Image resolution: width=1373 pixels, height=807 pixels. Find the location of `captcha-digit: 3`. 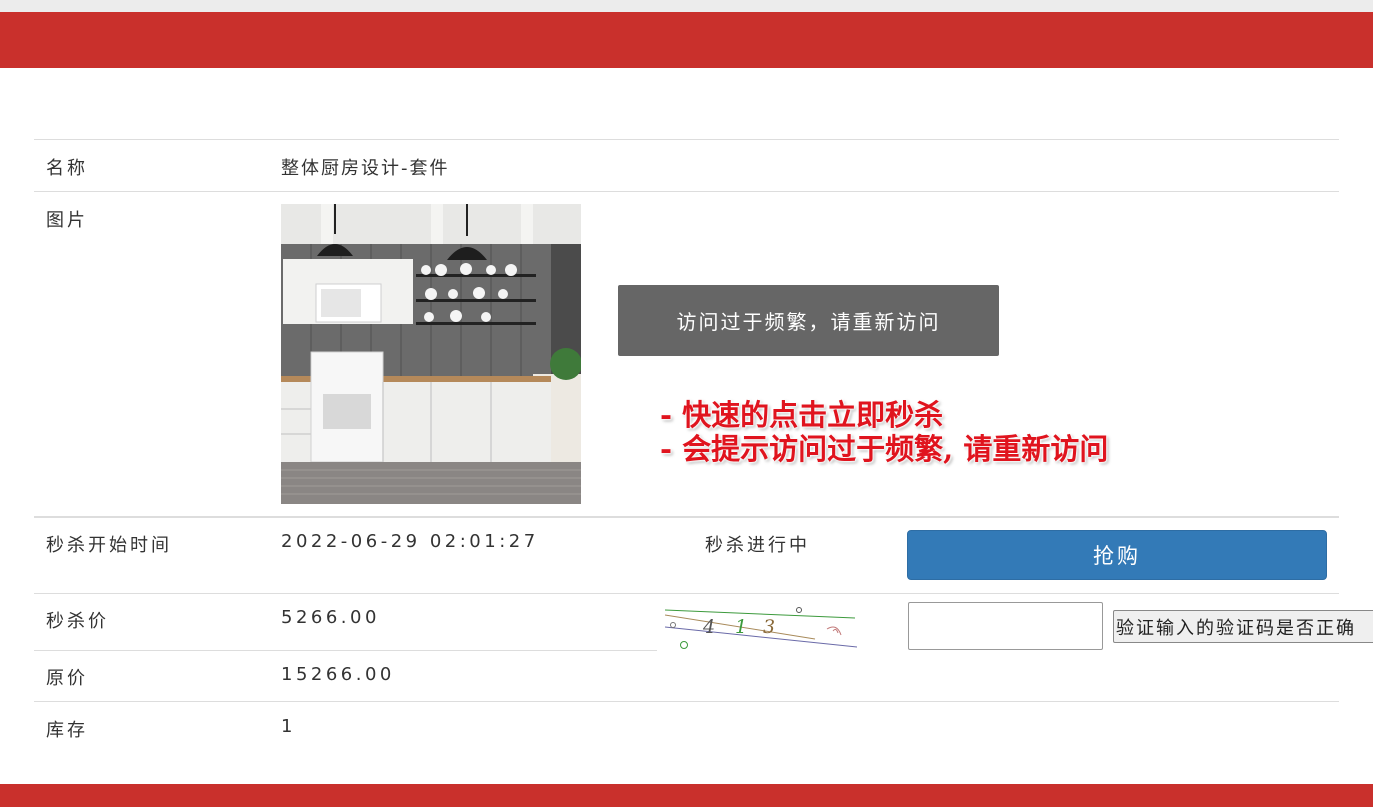

captcha-digit: 3 is located at coordinates (769, 627).